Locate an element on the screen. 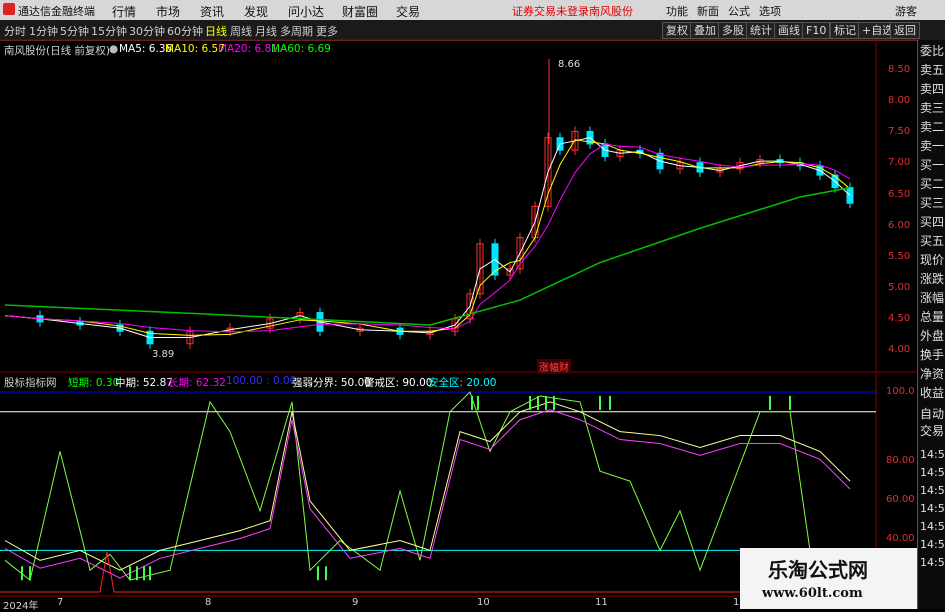  watermark-logo: 乐淘公式网 www.60lt.com is located at coordinates (828, 578).